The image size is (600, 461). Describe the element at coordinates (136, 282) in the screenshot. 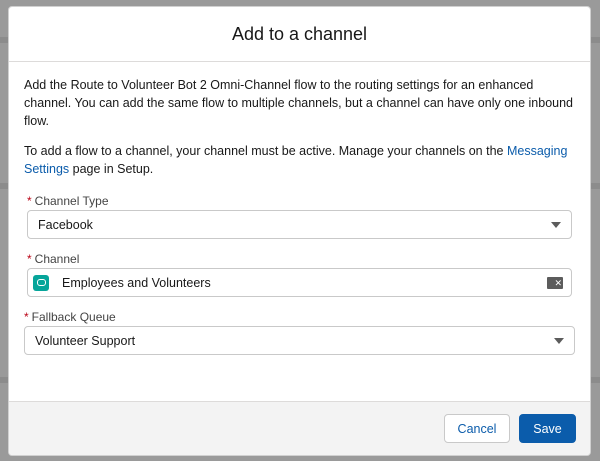

I see `channel-value: Employees and Volunteers` at that location.